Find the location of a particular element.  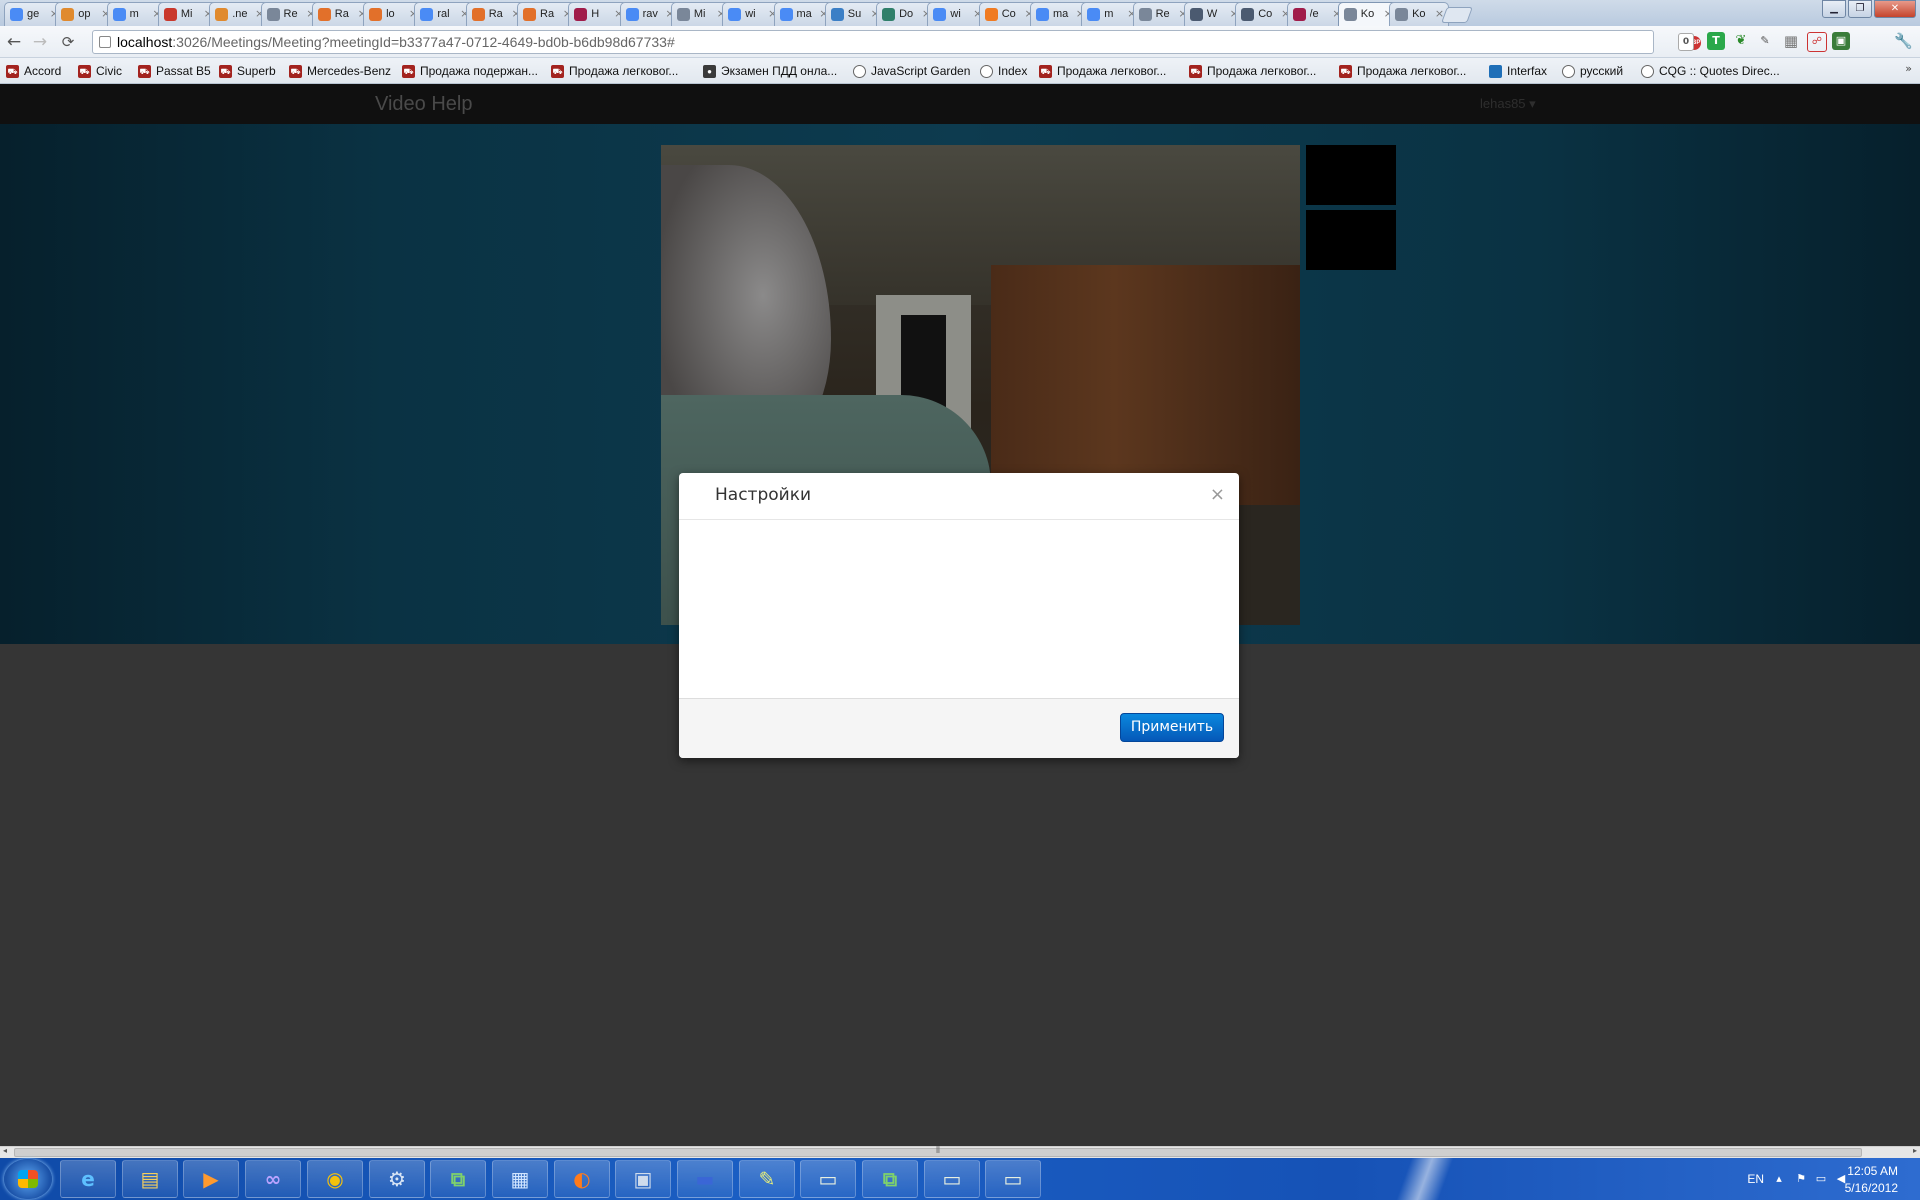

bookmark-label: Mercedes-Benz is located at coordinates (349, 71).